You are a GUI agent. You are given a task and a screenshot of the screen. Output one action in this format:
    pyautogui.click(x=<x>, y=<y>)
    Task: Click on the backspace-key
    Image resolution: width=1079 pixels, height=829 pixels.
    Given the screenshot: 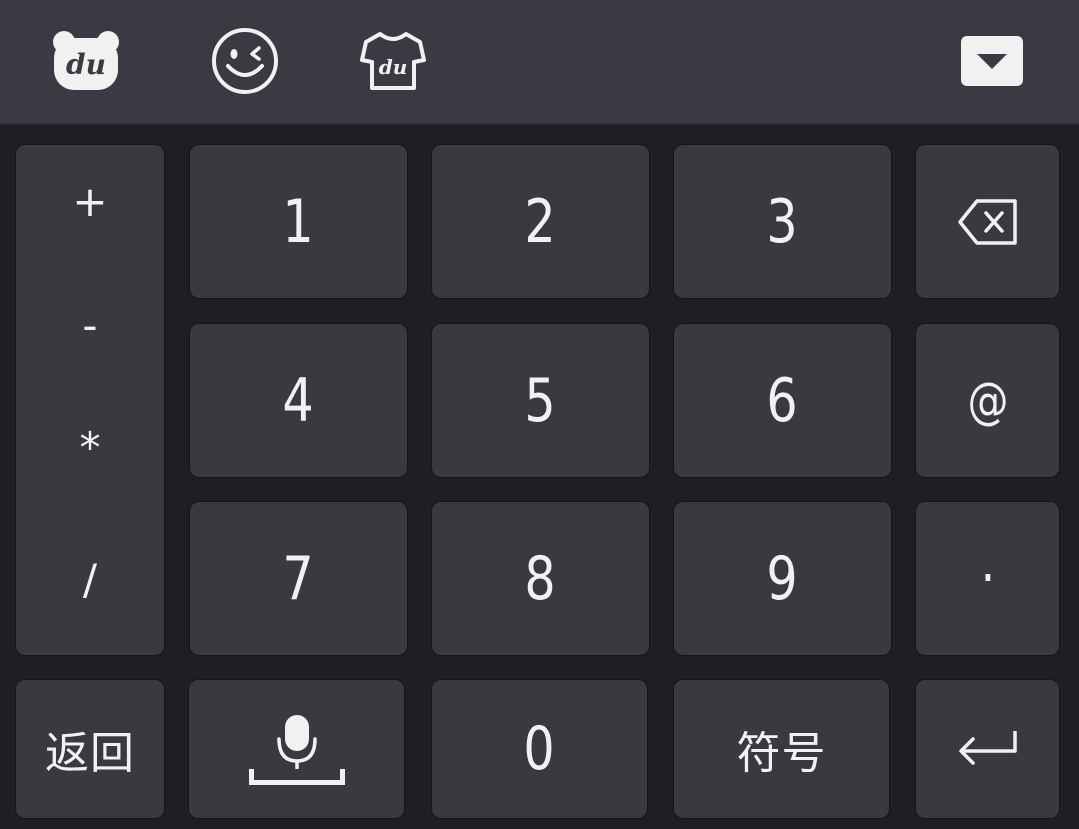 What is the action you would take?
    pyautogui.click(x=987, y=221)
    